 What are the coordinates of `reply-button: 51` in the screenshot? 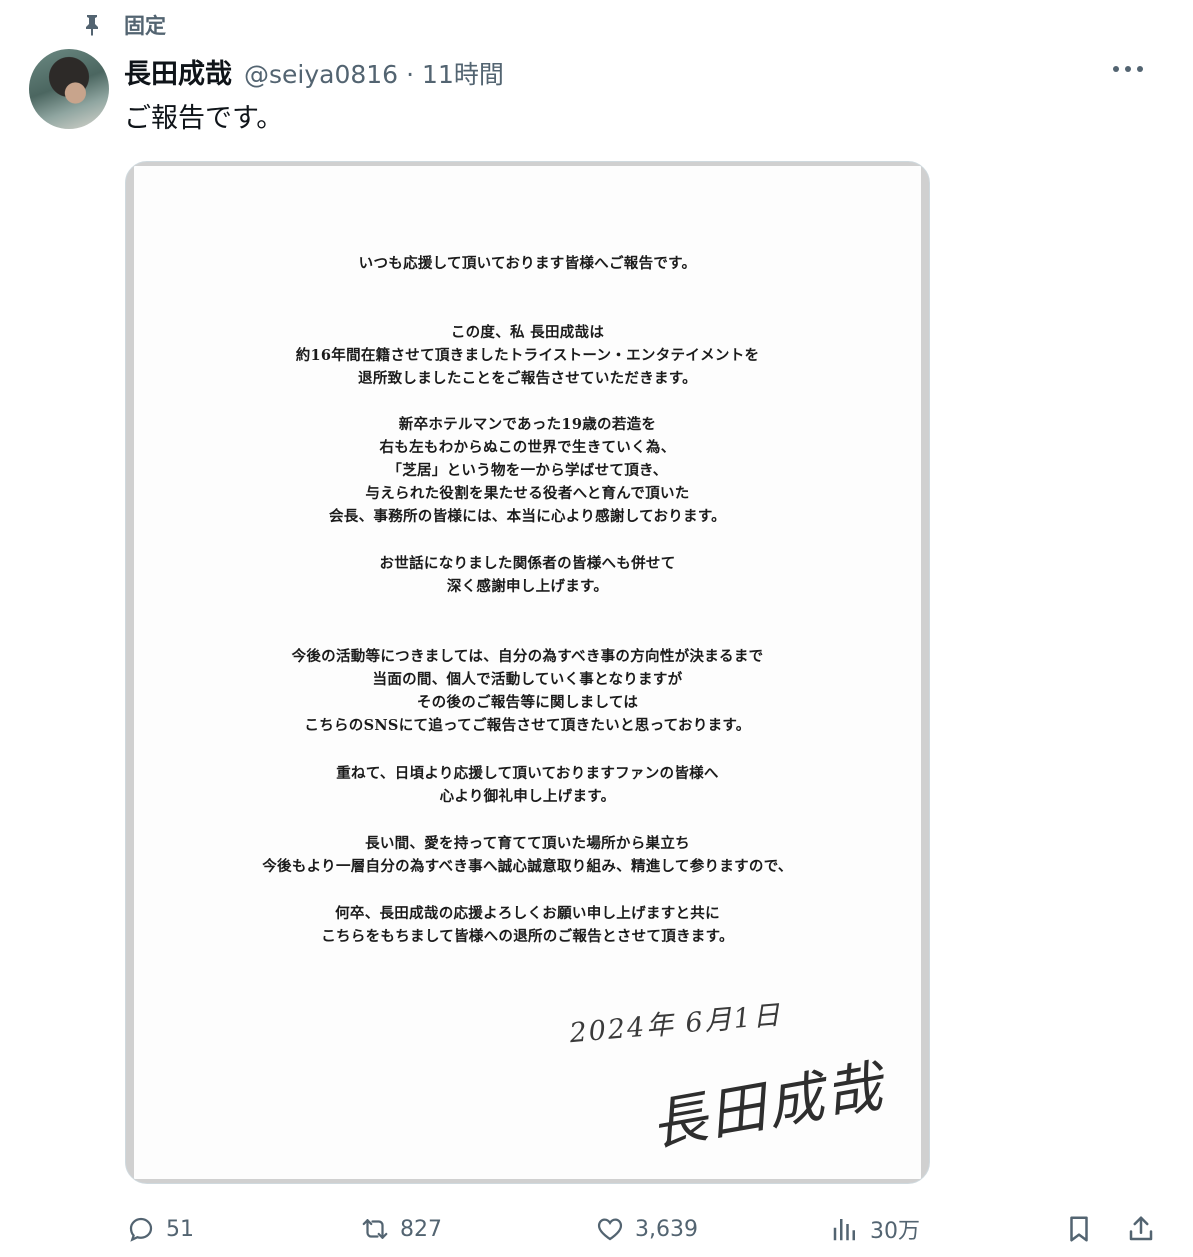 It's located at (160, 1229).